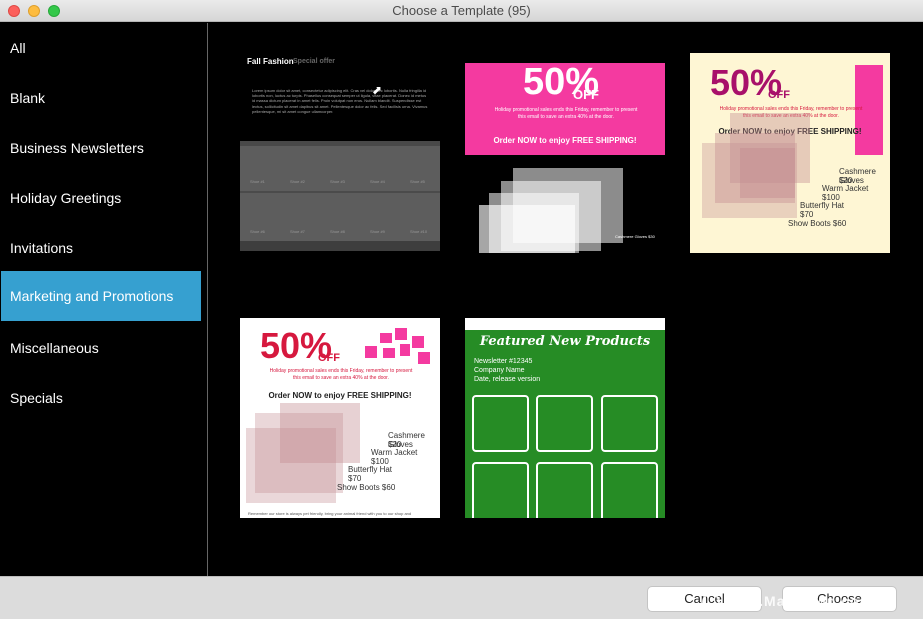 The image size is (923, 619). I want to click on sidebar-item-marketing-and-promotions: Marketing and Promotions, so click(101, 296).